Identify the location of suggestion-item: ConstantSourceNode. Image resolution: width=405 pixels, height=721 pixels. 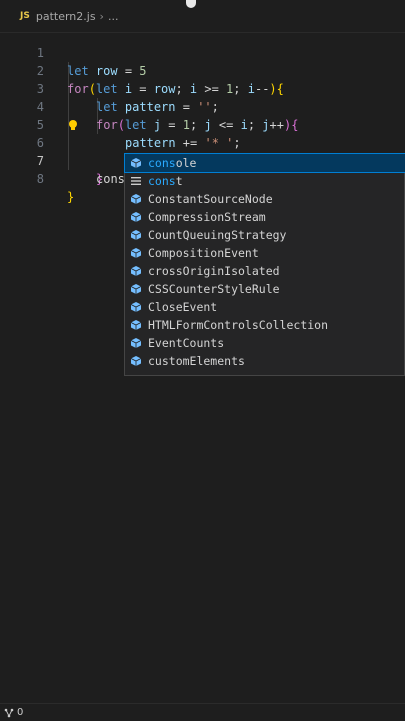
(265, 199).